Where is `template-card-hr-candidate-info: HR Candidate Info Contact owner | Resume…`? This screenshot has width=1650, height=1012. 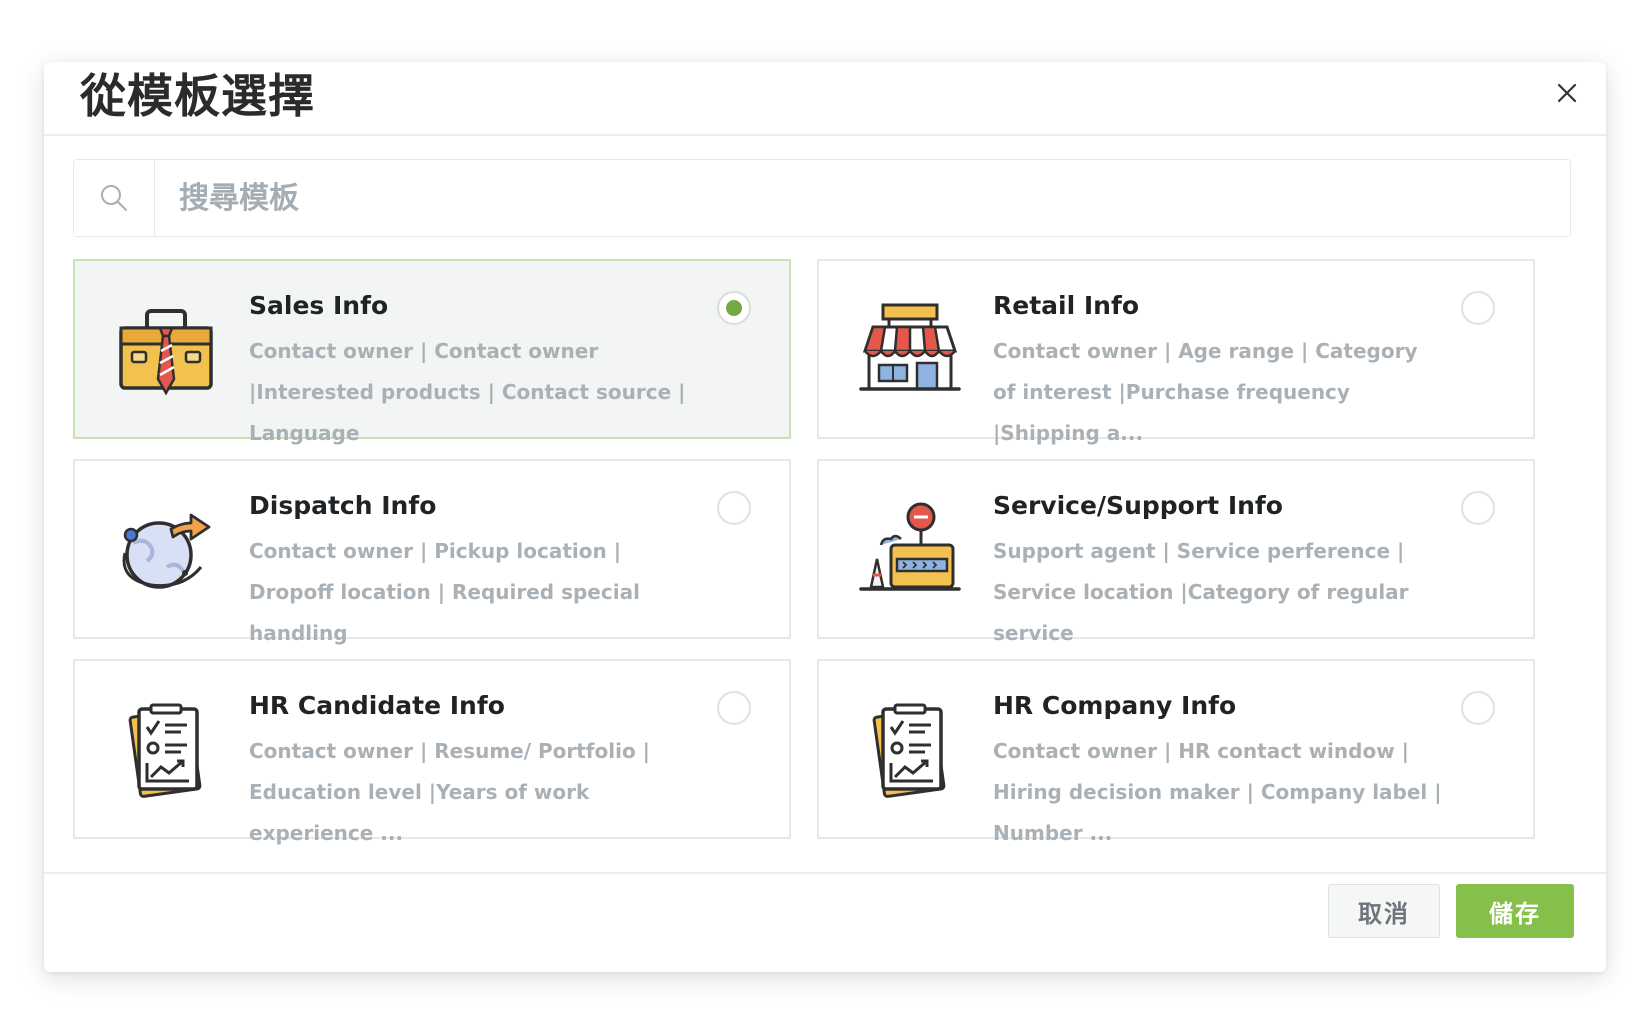 template-card-hr-candidate-info: HR Candidate Info Contact owner | Resume… is located at coordinates (432, 752).